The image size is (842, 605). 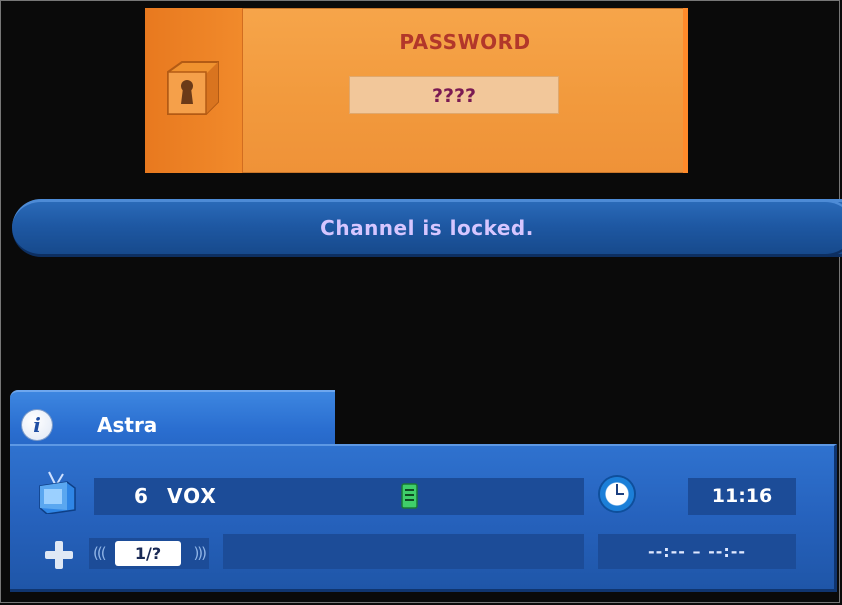 I want to click on locked-message: Channel is locked., so click(x=427, y=228).